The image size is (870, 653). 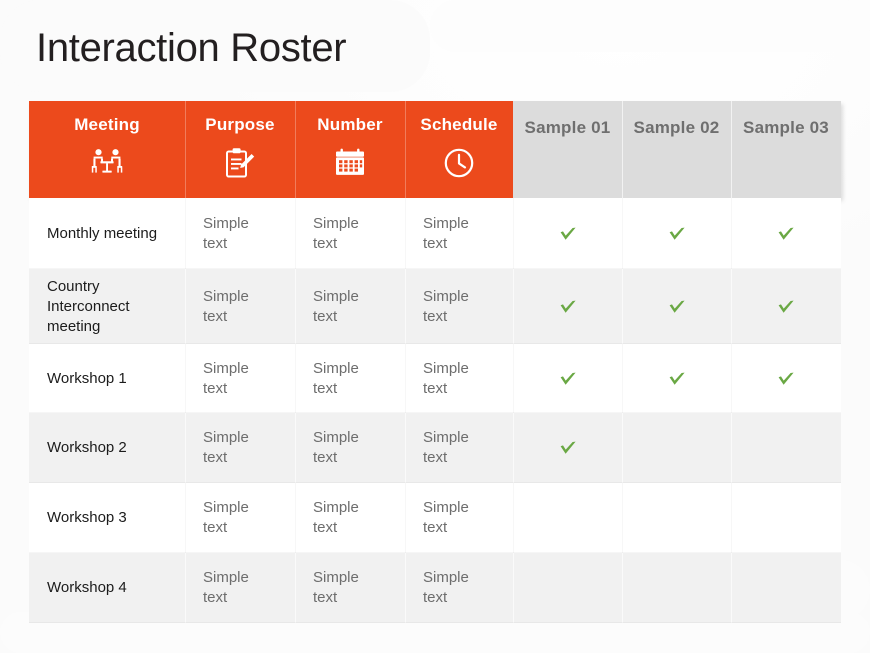 What do you see at coordinates (102, 233) in the screenshot?
I see `cell-meeting-name: Monthly meeting` at bounding box center [102, 233].